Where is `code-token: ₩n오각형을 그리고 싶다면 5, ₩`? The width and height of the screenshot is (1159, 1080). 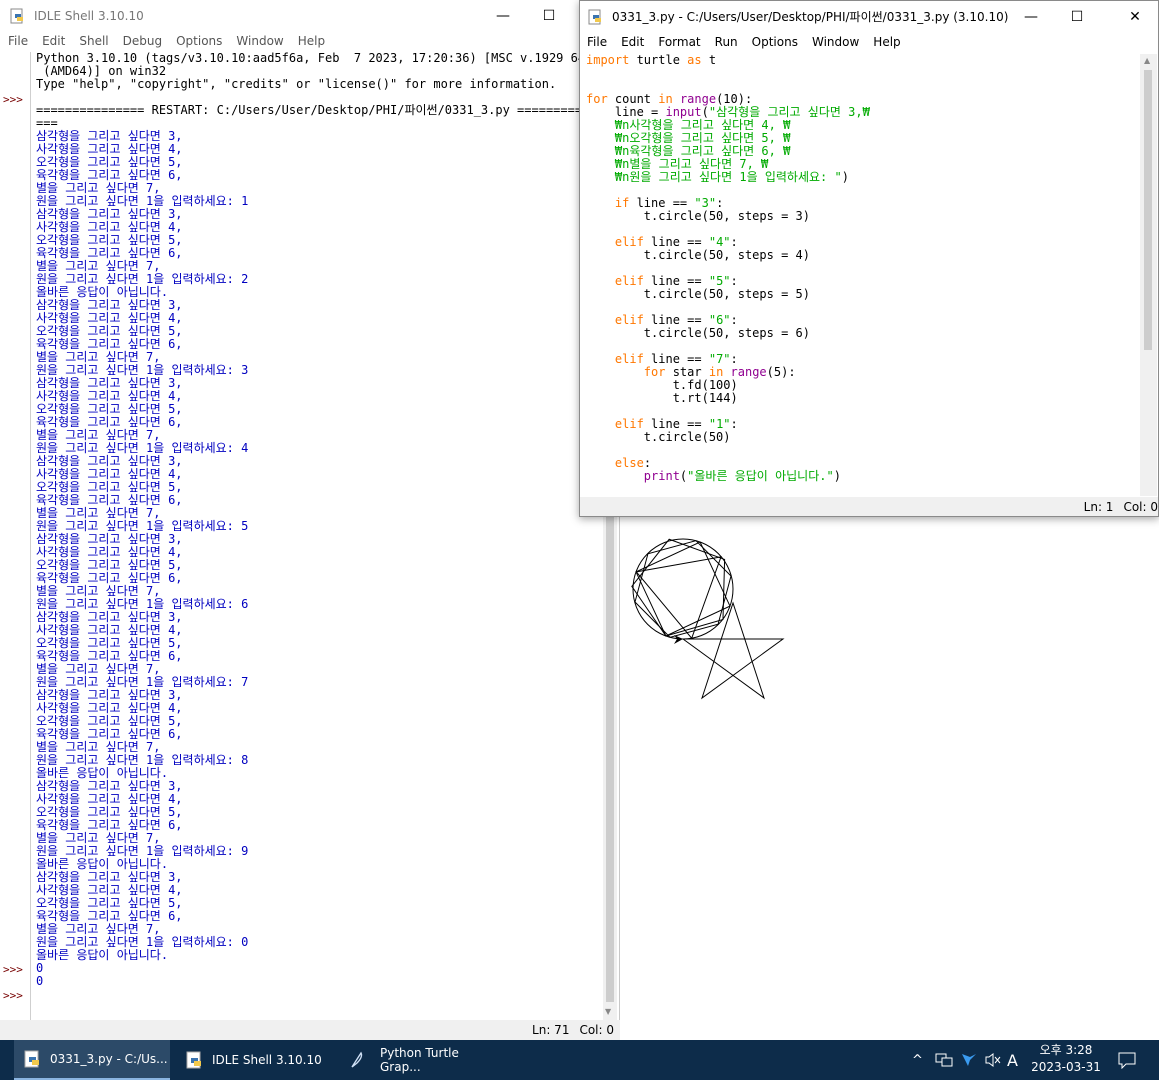
code-token: ₩n오각형을 그리고 싶다면 5, ₩ is located at coordinates (688, 138).